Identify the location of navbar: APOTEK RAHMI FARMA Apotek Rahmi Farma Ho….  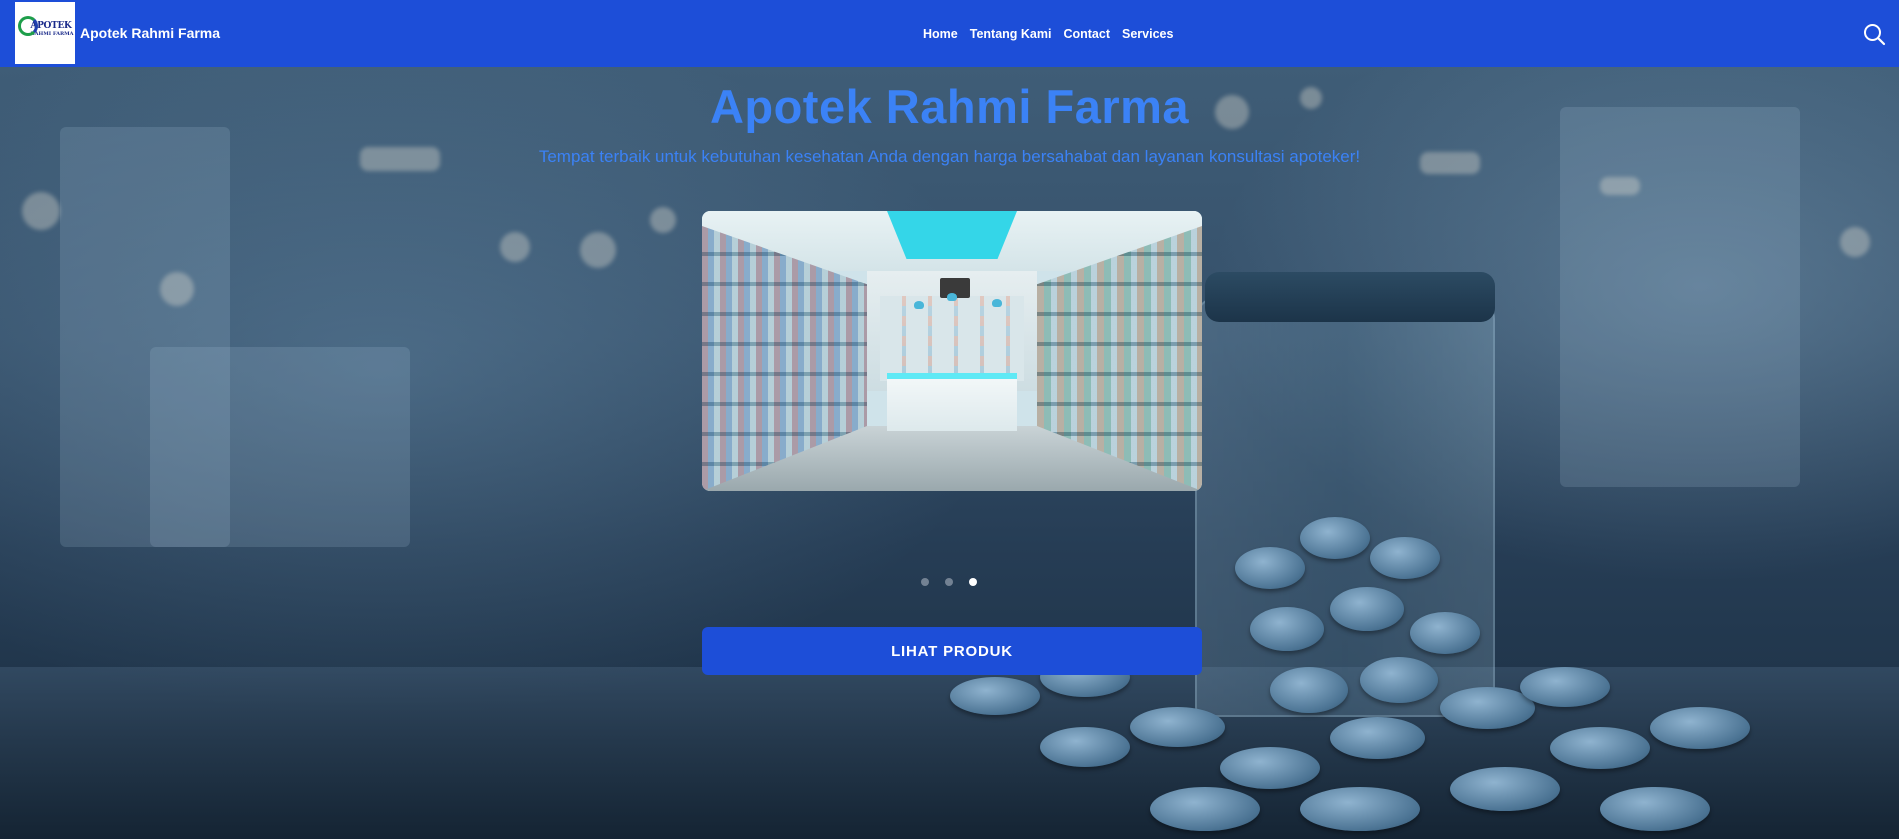
(949, 33).